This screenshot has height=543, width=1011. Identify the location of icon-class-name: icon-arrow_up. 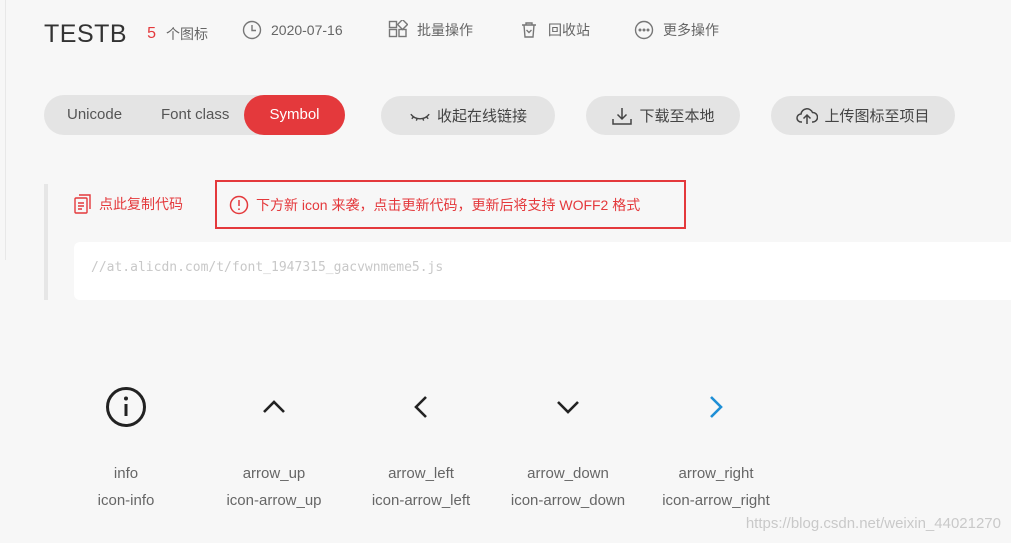
(274, 500).